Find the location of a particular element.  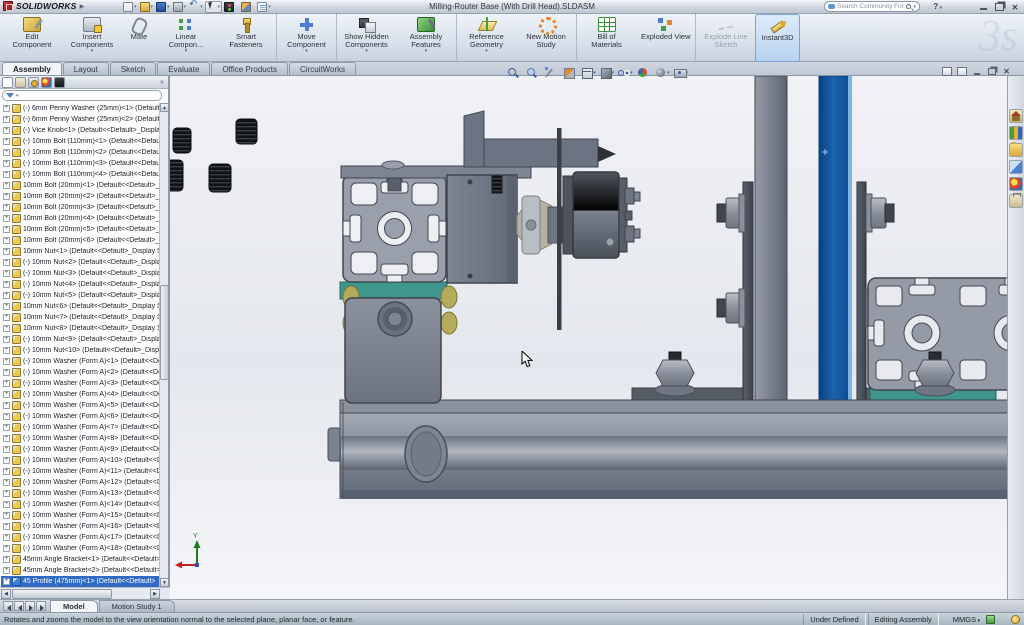

quick-tips-icon is located at coordinates (1015, 619).